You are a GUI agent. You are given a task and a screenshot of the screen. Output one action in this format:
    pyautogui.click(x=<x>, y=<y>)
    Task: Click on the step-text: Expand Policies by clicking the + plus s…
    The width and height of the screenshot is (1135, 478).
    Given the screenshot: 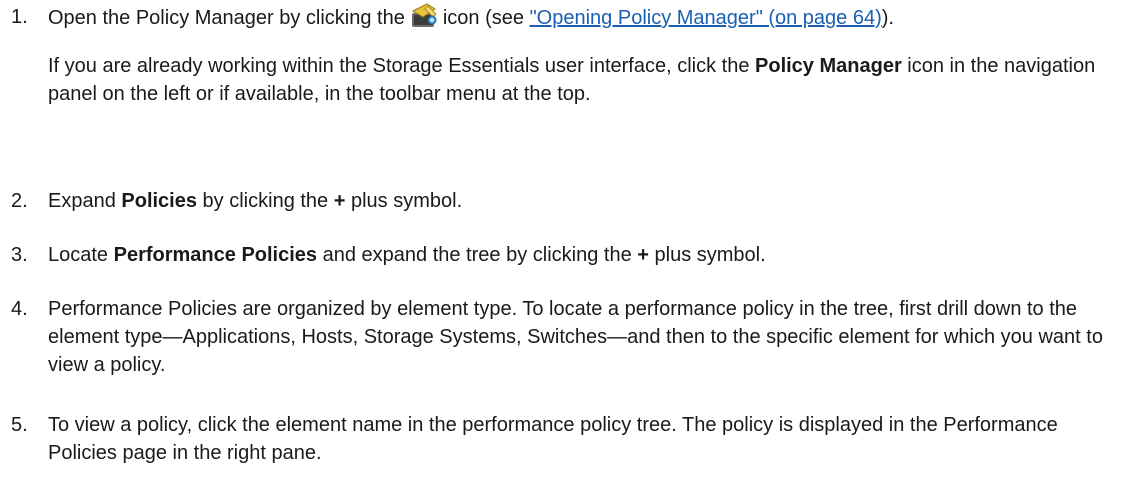 What is the action you would take?
    pyautogui.click(x=255, y=201)
    